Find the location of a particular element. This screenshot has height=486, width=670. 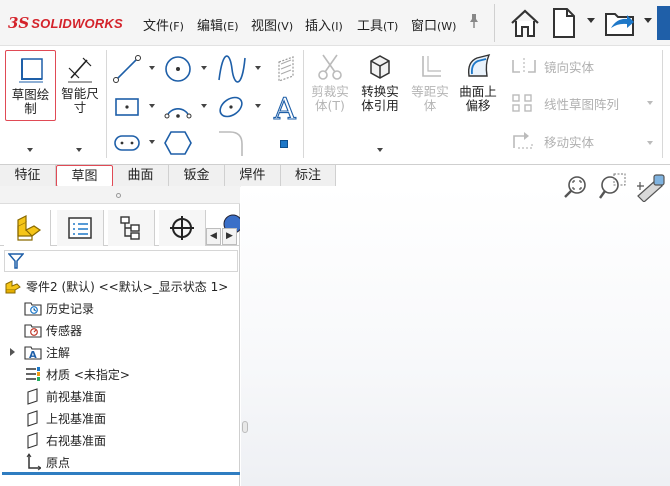

slot-dropdown-arrow is located at coordinates (152, 142).